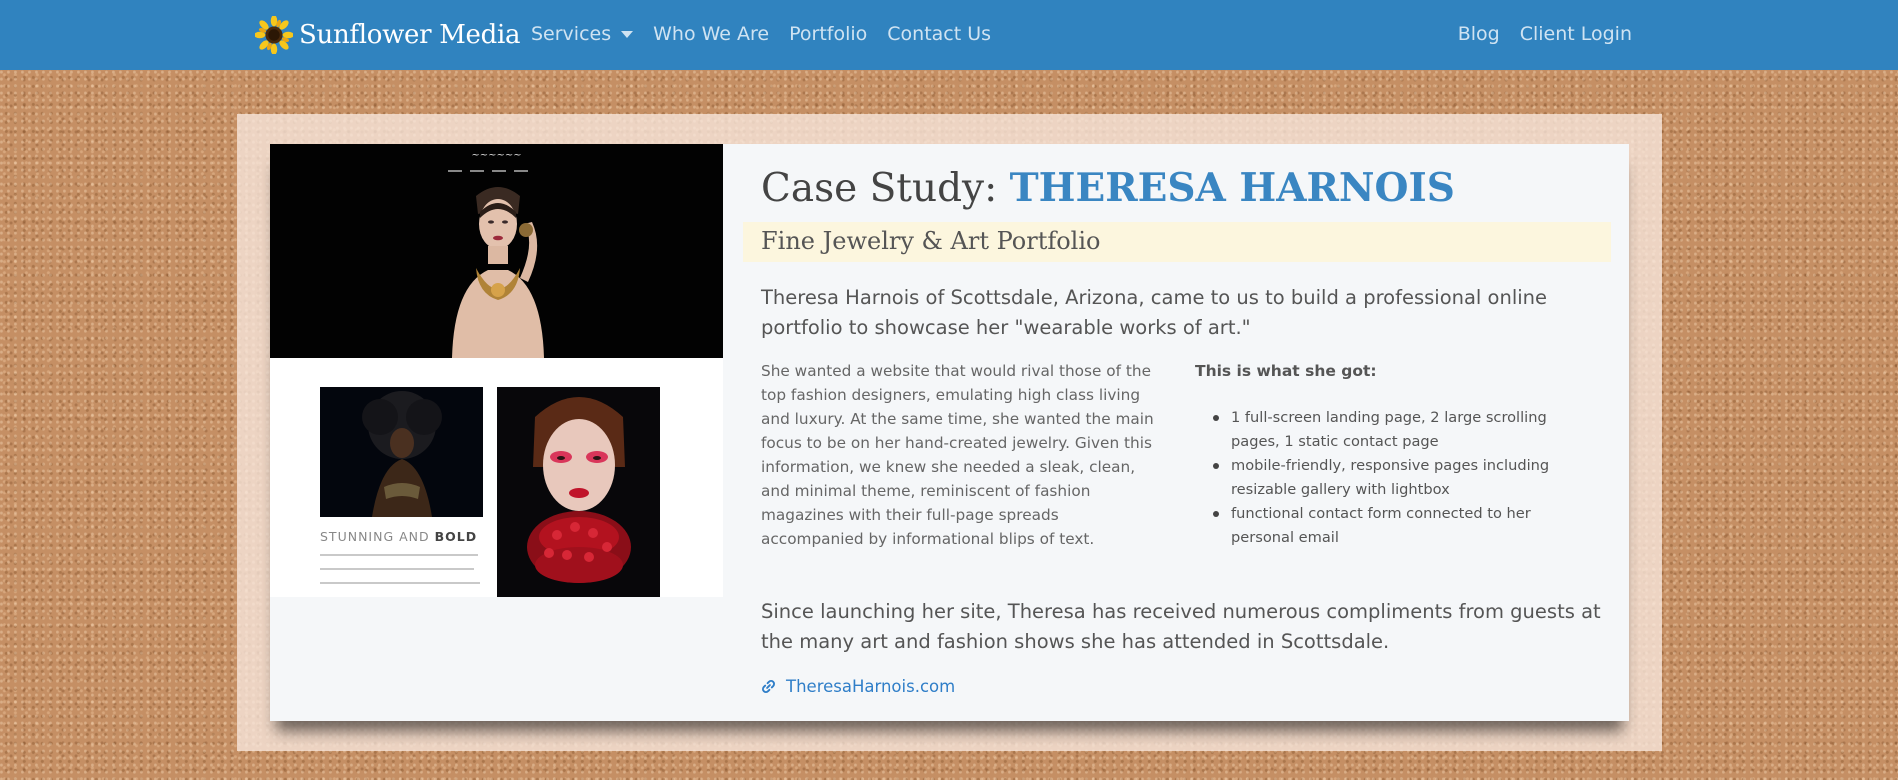 The image size is (1898, 780). What do you see at coordinates (871, 686) in the screenshot?
I see `client-website-link-text: TheresaHarnois.com` at bounding box center [871, 686].